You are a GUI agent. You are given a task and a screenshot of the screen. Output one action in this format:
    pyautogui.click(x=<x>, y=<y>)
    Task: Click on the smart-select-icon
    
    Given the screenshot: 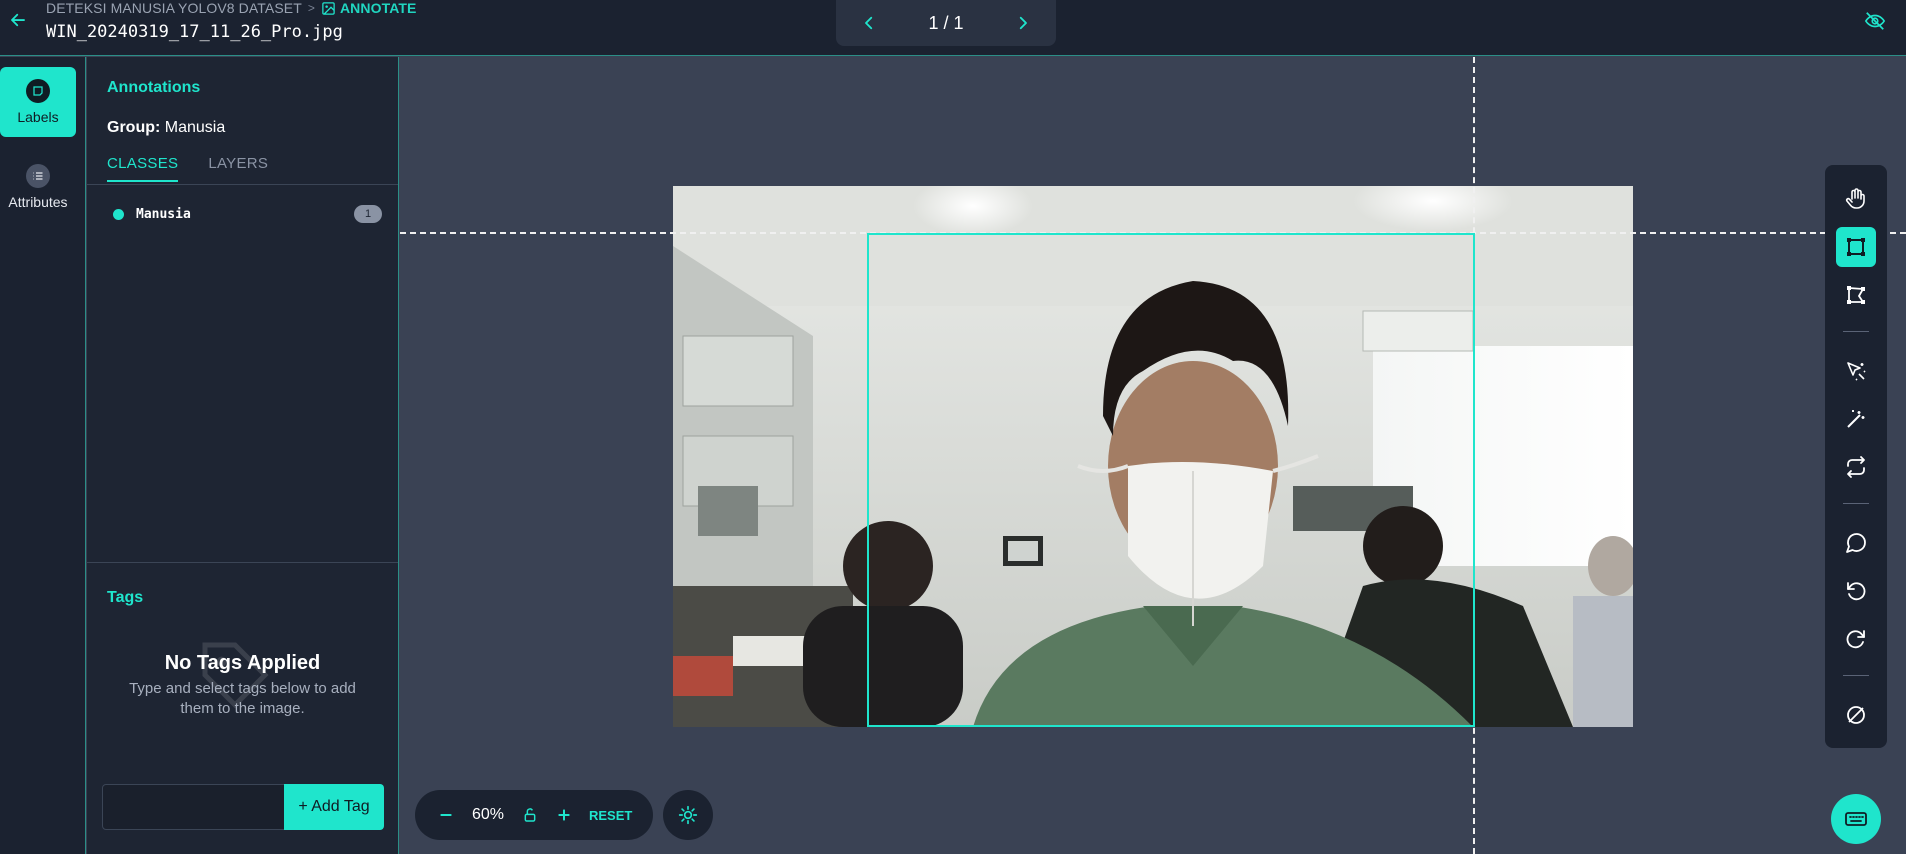 What is the action you would take?
    pyautogui.click(x=1856, y=371)
    